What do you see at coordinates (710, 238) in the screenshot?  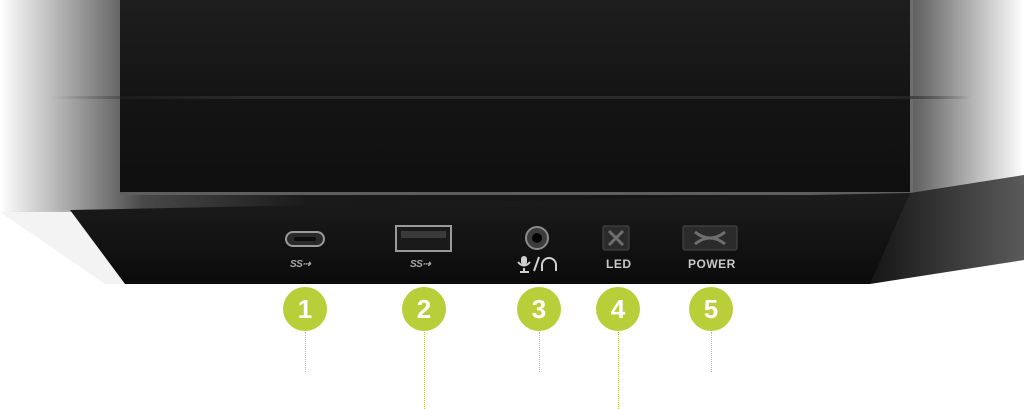 I see `power-button-icon` at bounding box center [710, 238].